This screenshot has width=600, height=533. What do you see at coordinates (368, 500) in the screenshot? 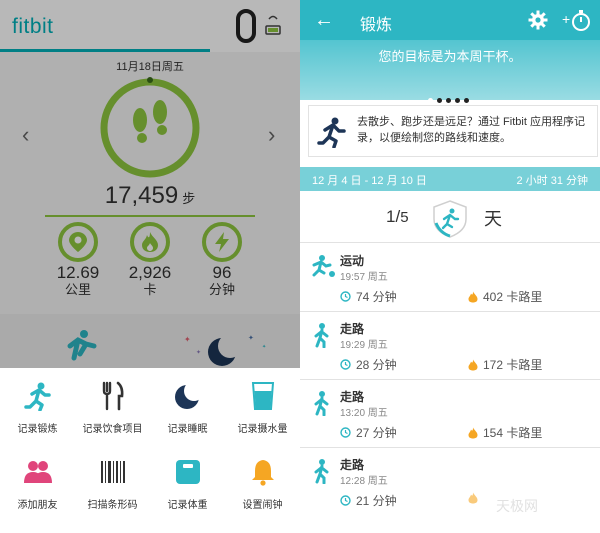
I see `activity-duration: 21 分钟` at bounding box center [368, 500].